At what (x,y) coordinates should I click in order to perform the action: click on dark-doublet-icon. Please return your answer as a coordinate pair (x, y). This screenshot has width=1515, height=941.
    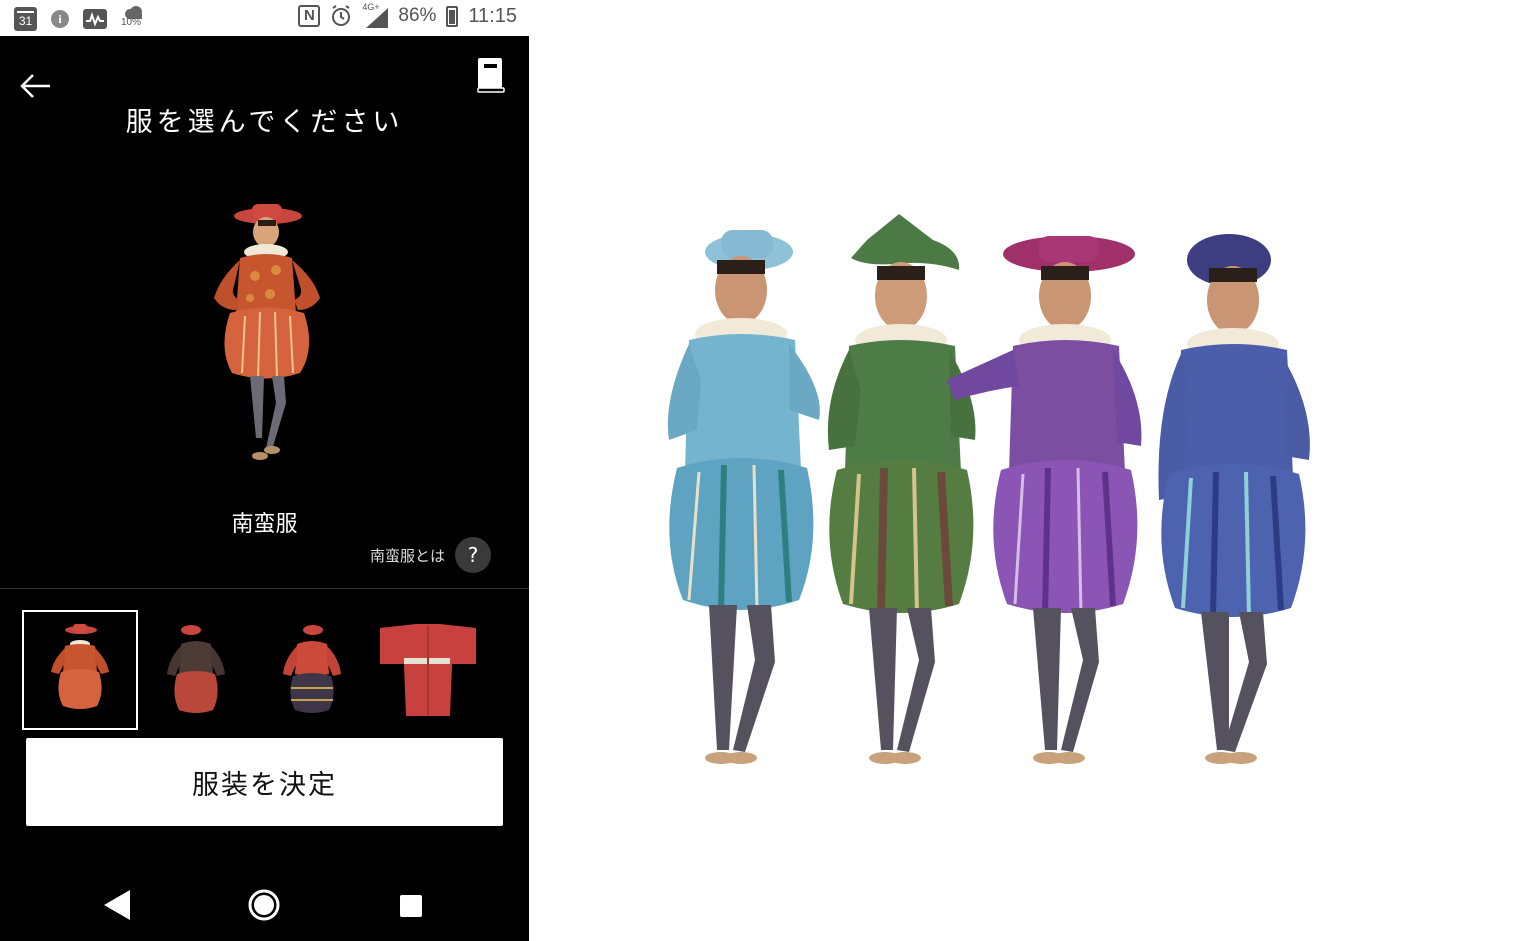
    Looking at the image, I should click on (196, 669).